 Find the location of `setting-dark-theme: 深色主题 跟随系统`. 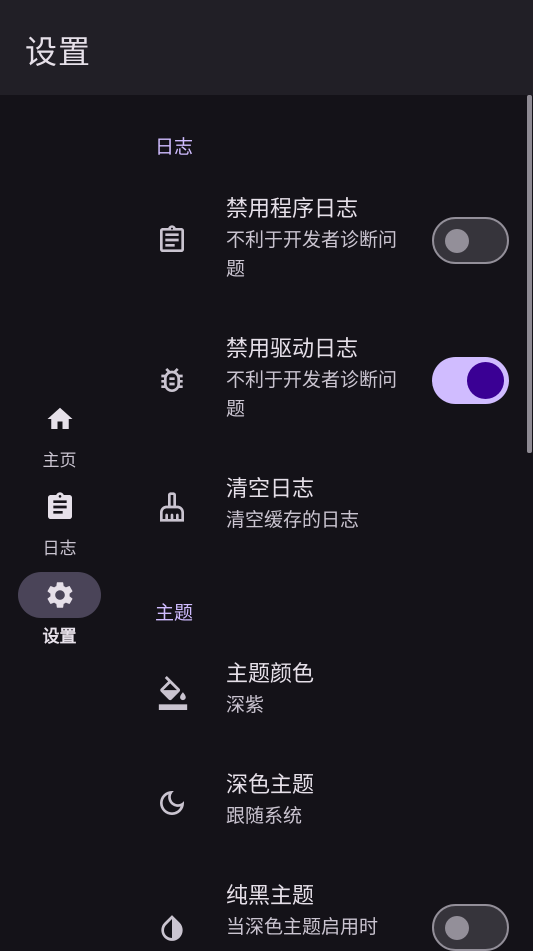

setting-dark-theme: 深色主题 跟随系统 is located at coordinates (263, 808).